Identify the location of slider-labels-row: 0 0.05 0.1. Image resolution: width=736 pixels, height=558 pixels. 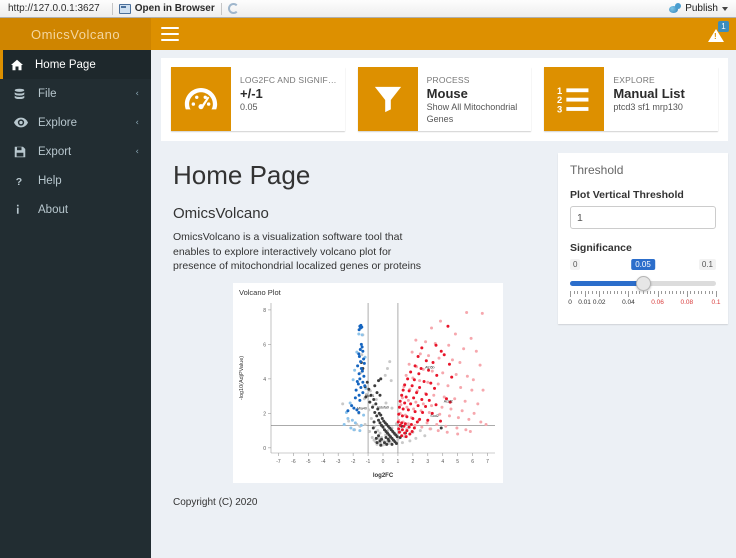
(643, 267).